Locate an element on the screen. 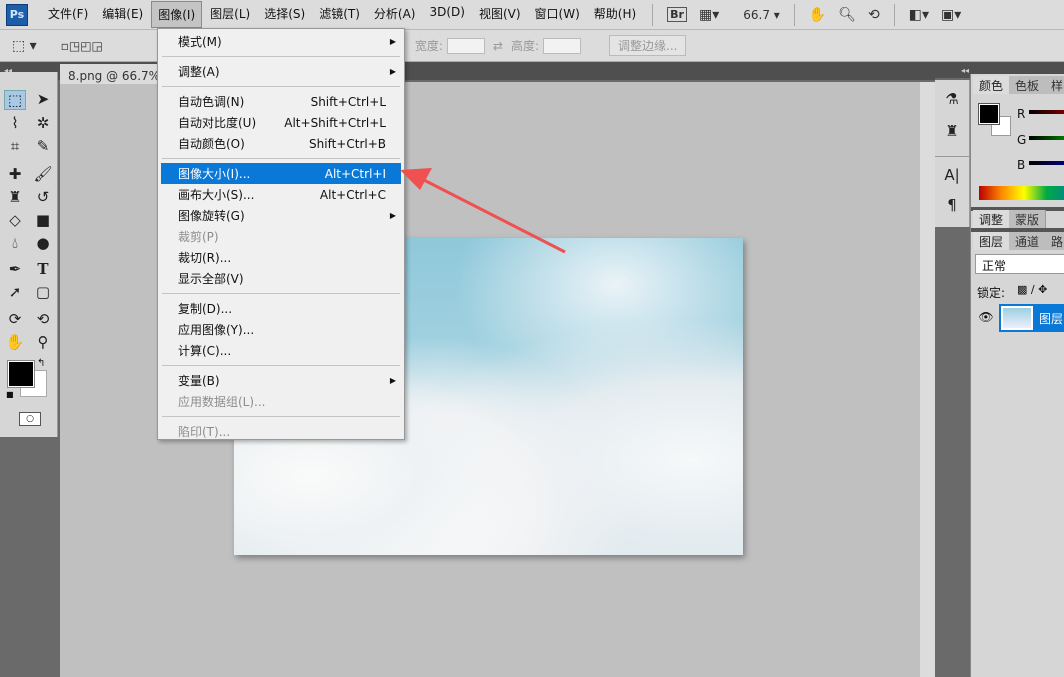  default-colors-icon: ■ is located at coordinates (10, 394).